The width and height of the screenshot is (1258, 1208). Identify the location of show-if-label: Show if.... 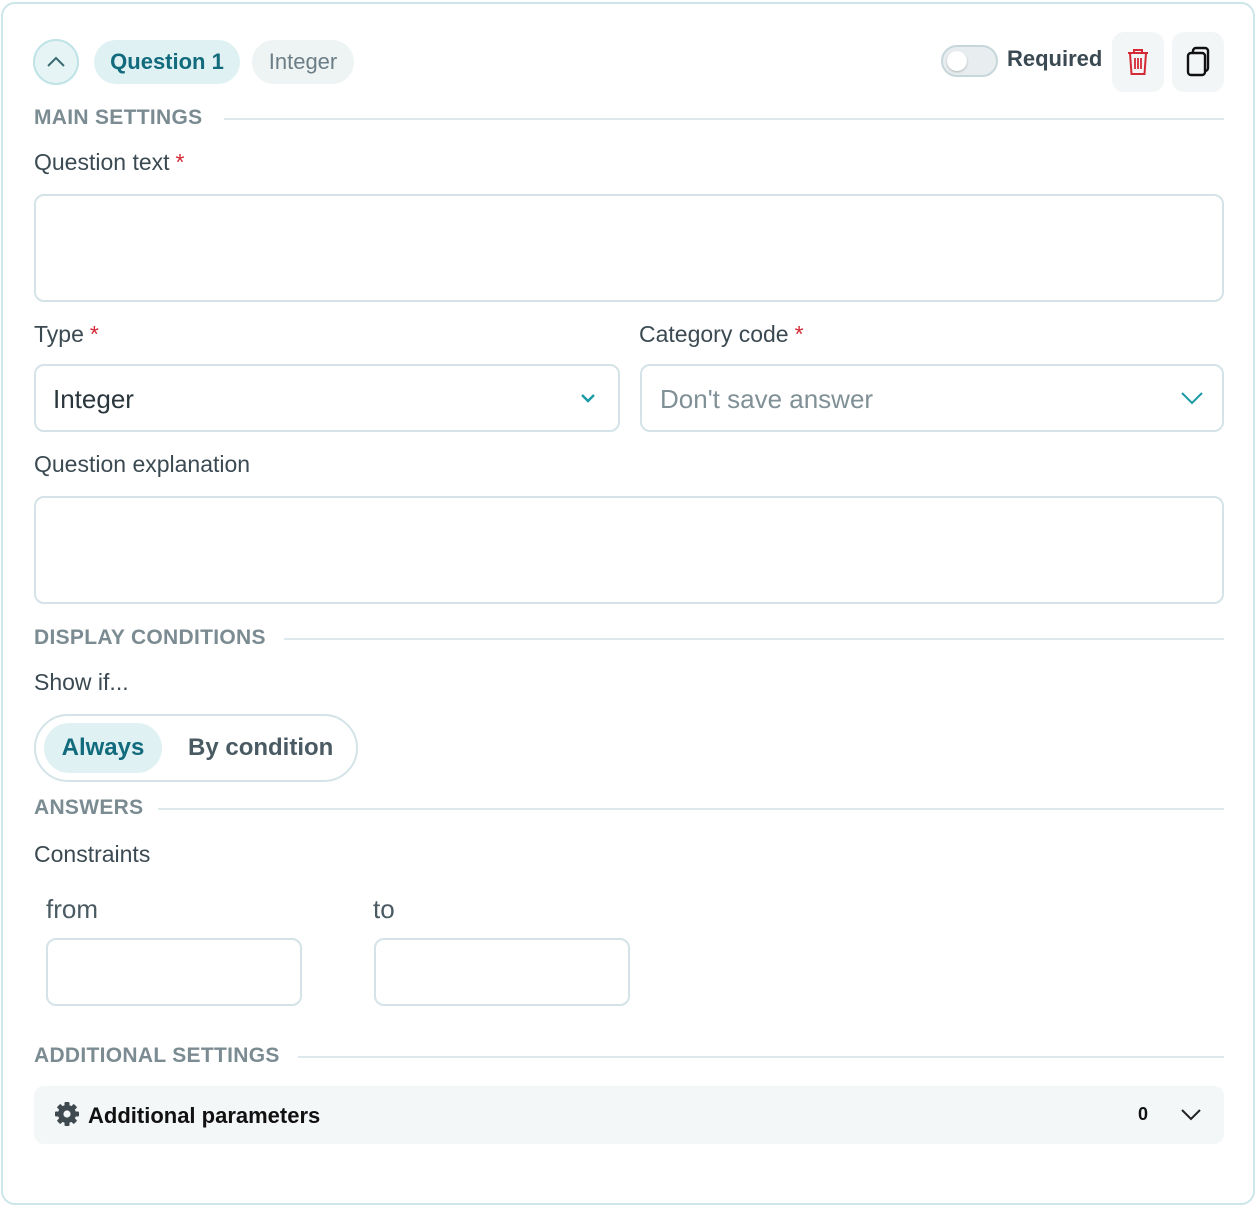
(81, 682).